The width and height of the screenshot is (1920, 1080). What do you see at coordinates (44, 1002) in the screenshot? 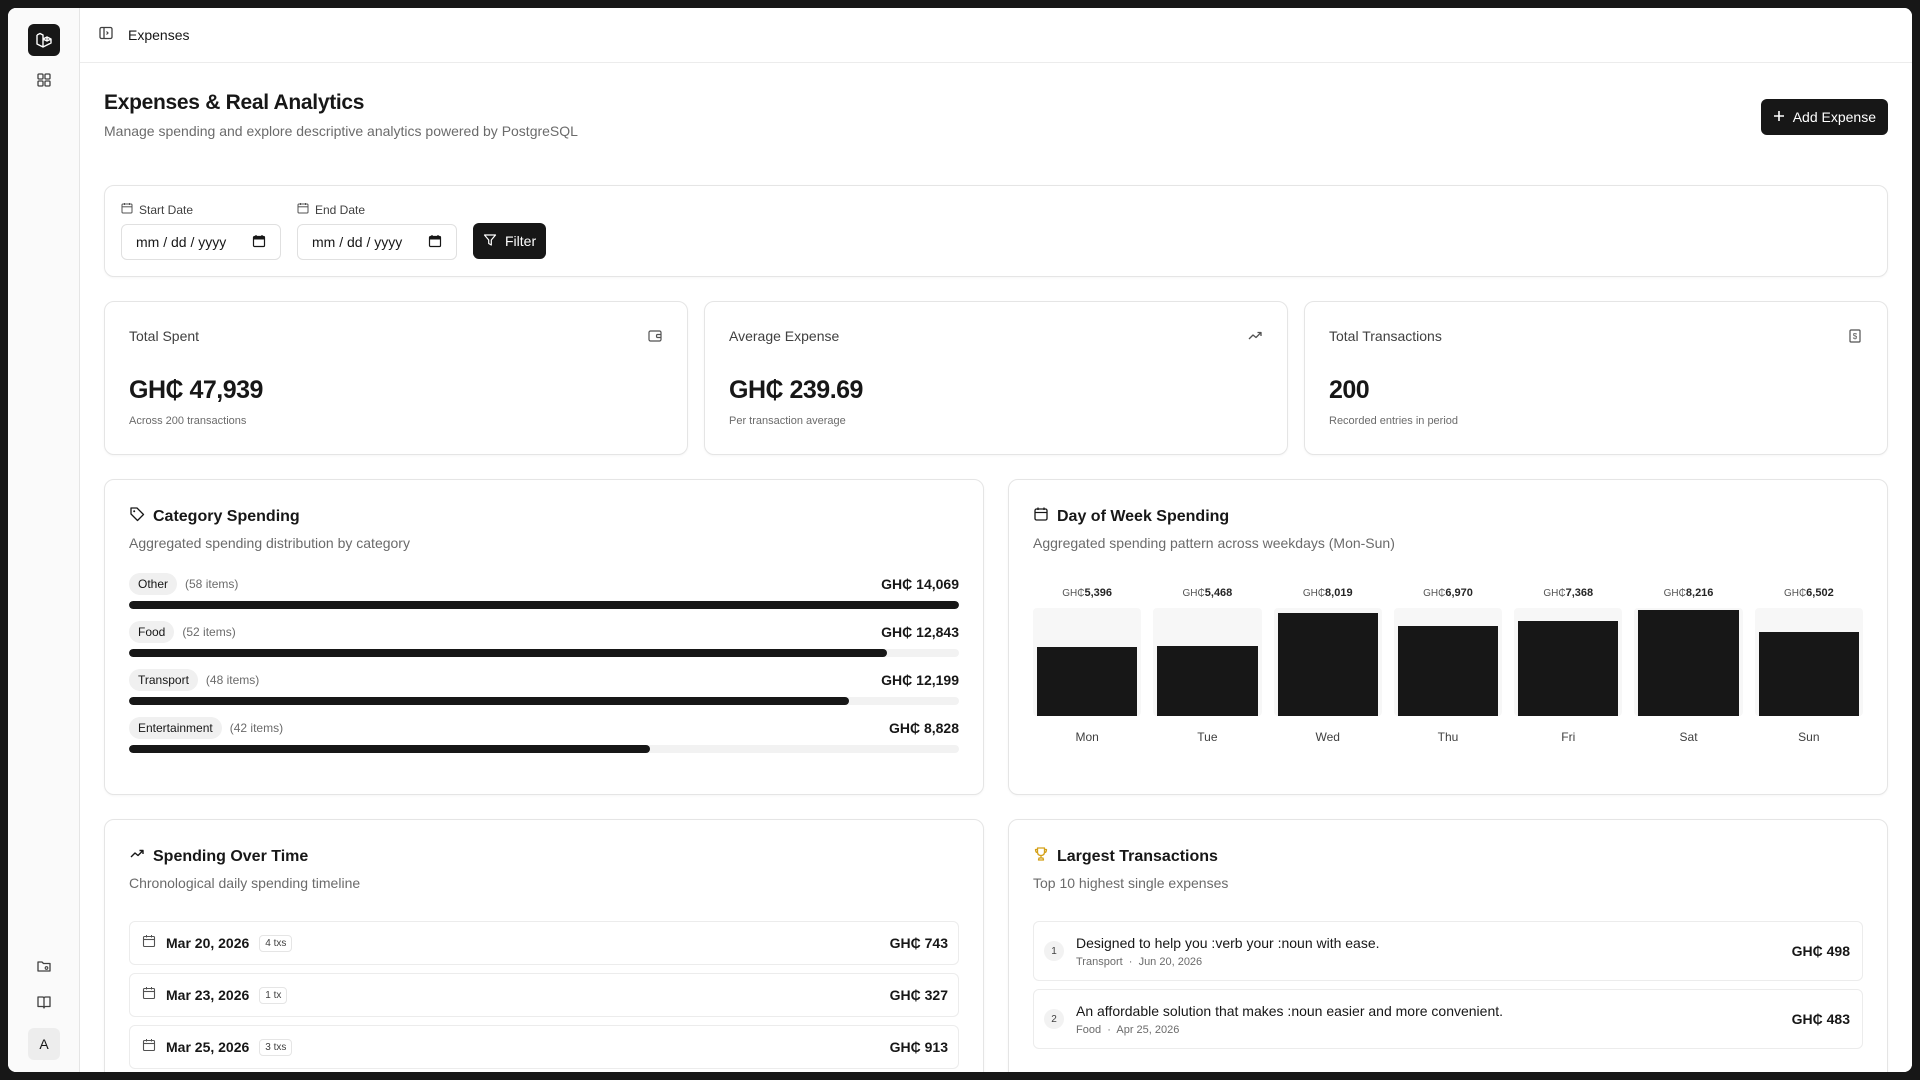
I see `book-open-icon` at bounding box center [44, 1002].